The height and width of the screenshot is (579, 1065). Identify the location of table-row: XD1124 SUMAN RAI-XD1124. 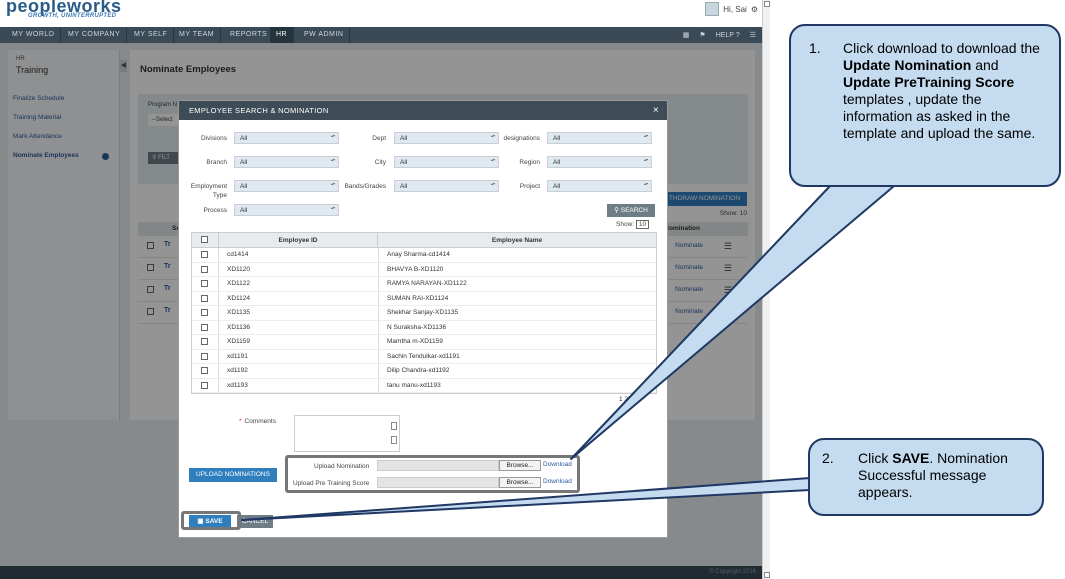
(424, 299).